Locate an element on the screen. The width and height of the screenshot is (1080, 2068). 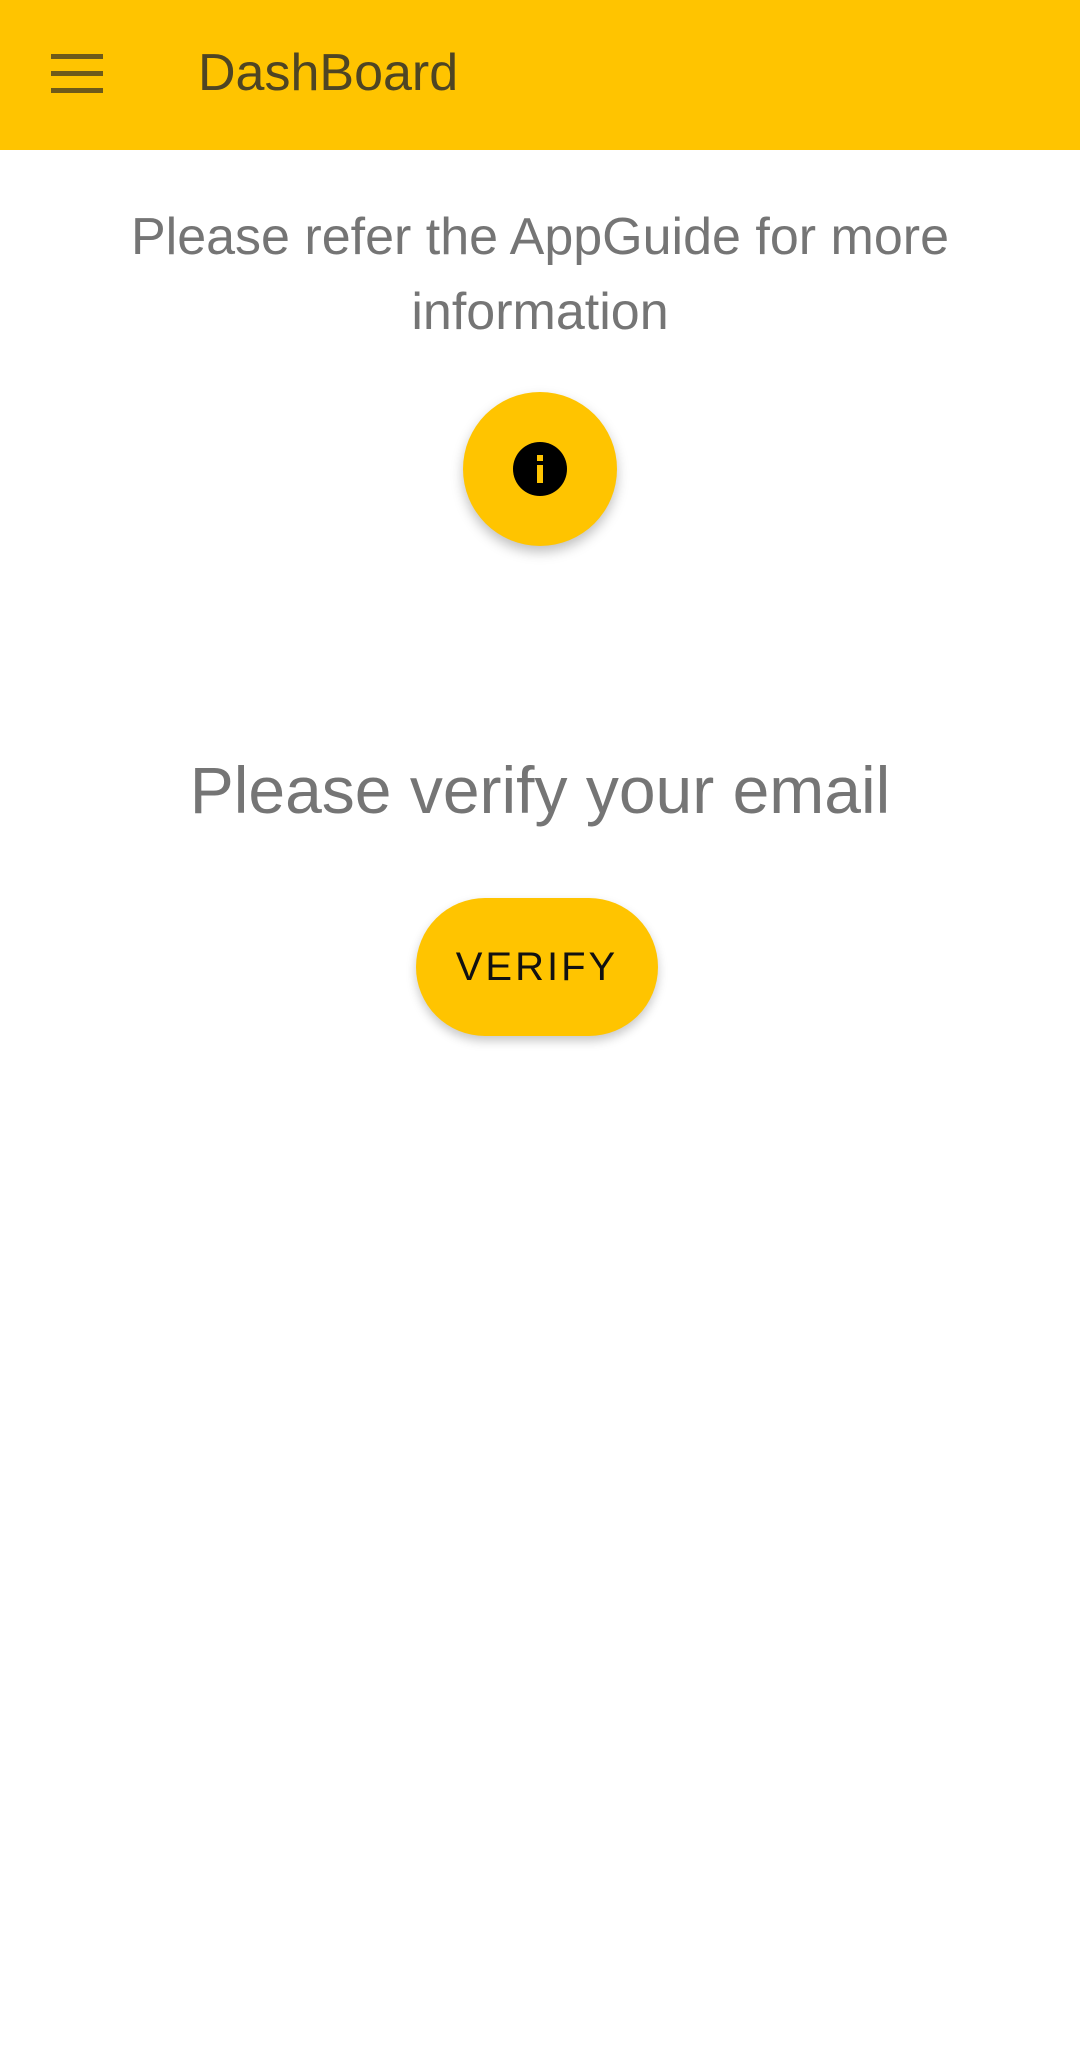
info-button is located at coordinates (540, 469).